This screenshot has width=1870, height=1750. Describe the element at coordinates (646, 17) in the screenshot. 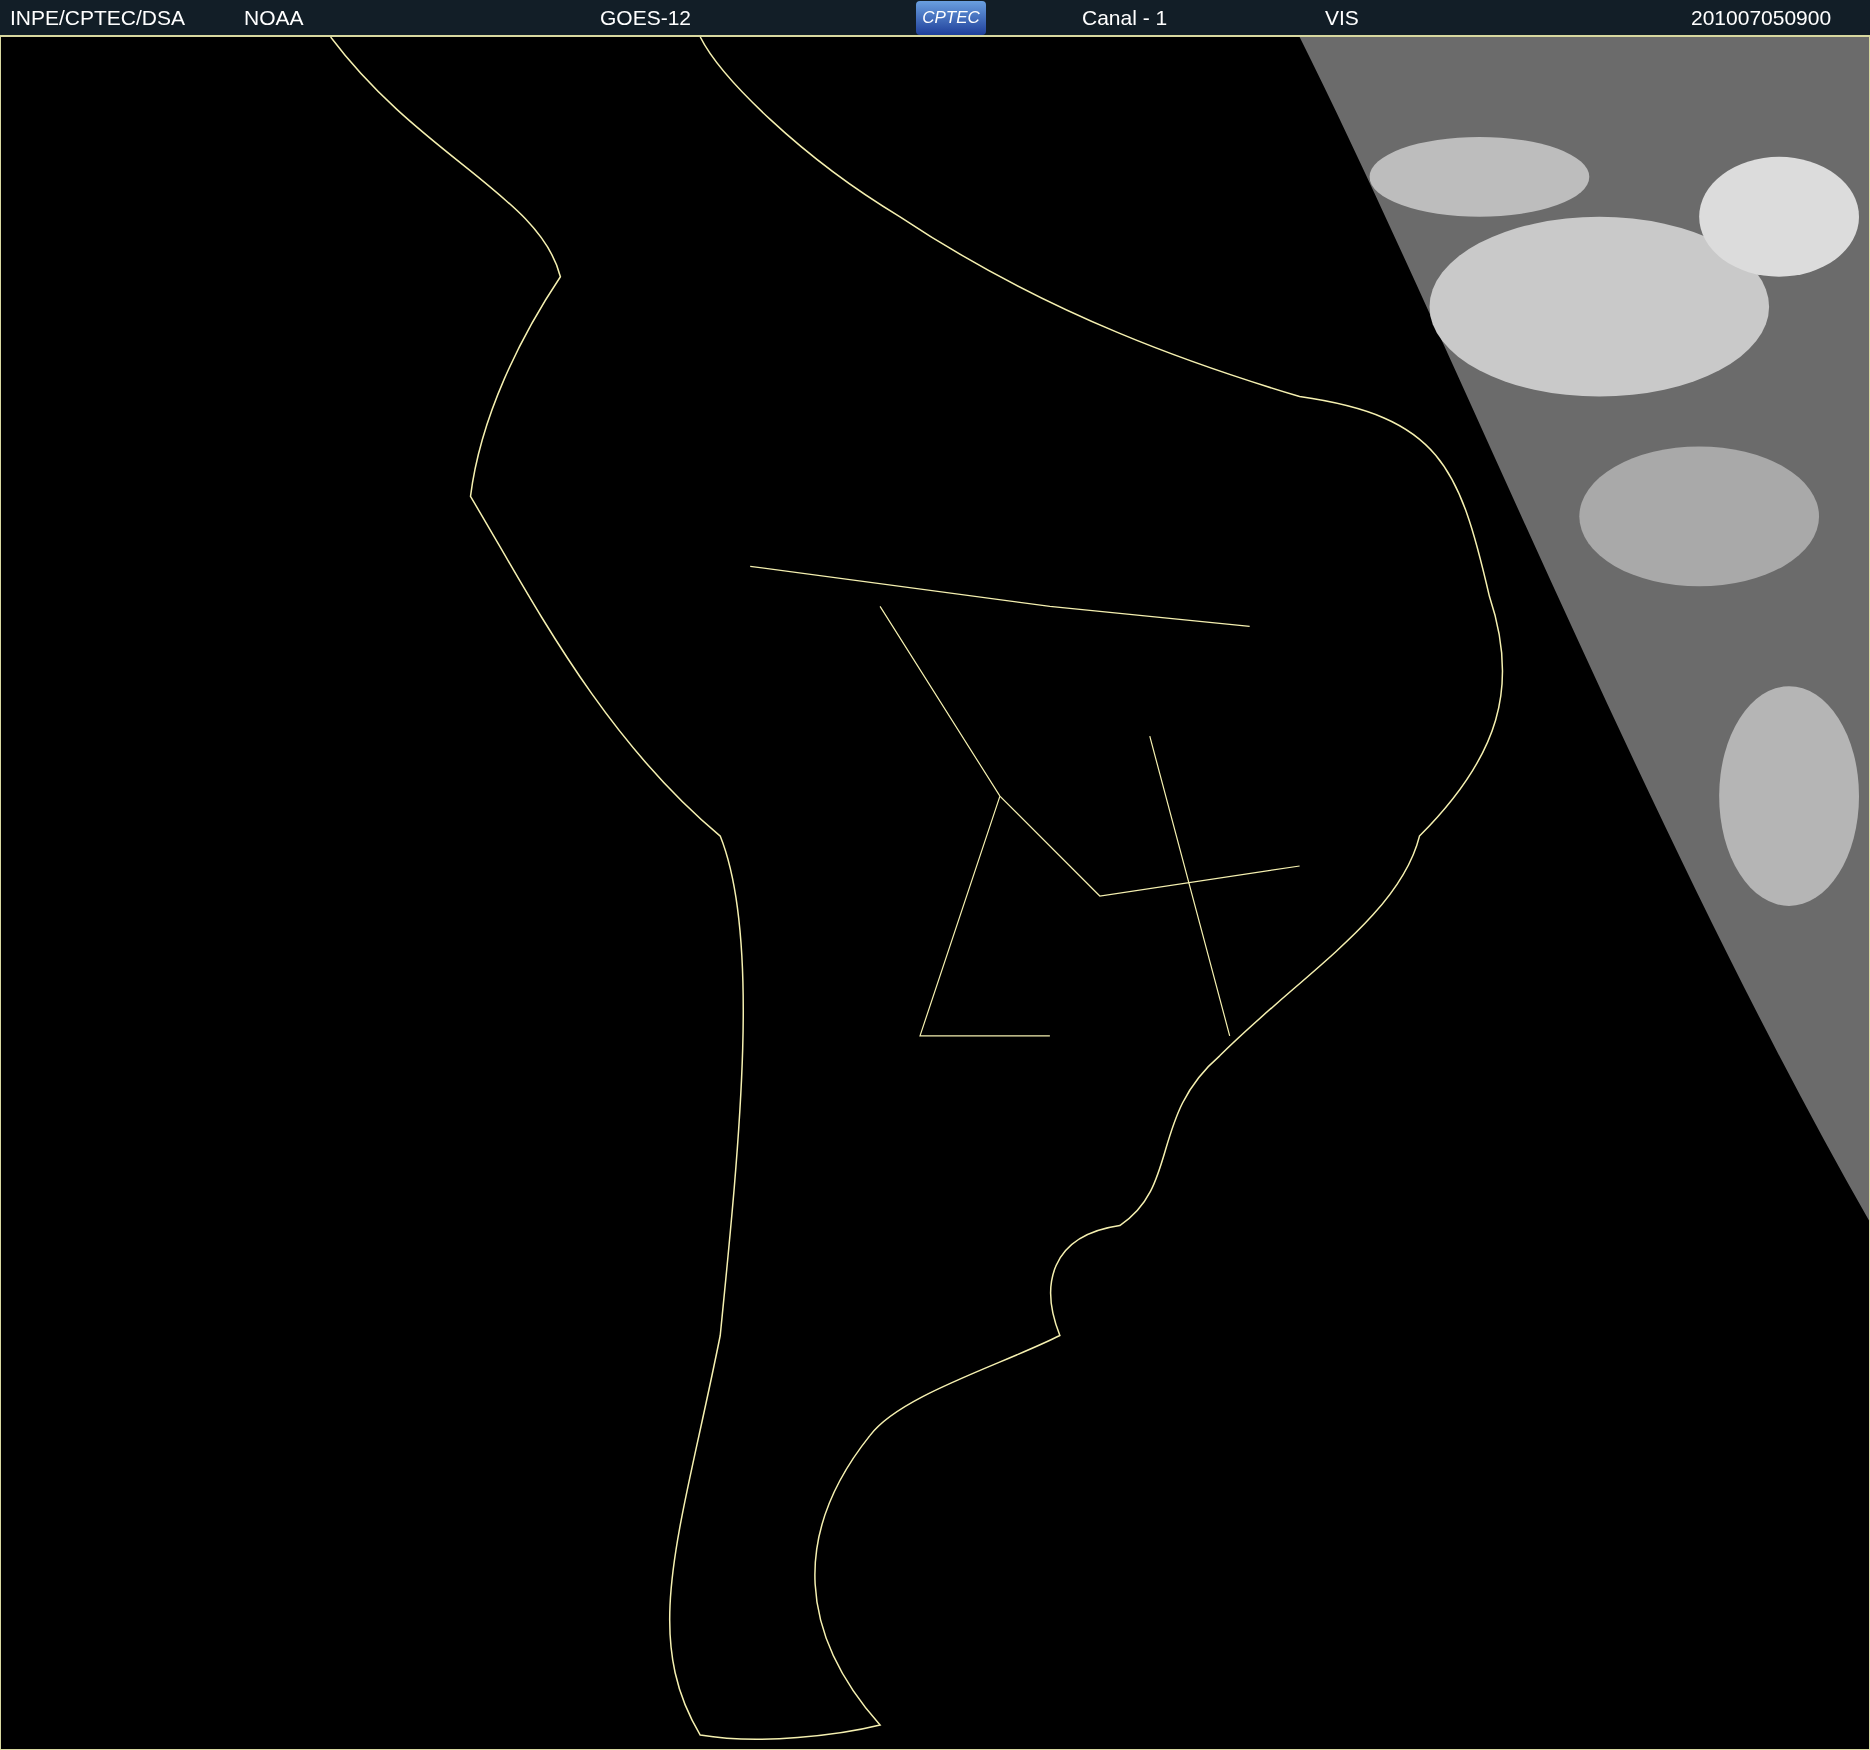

I see `satellite-label: GOES-12` at that location.